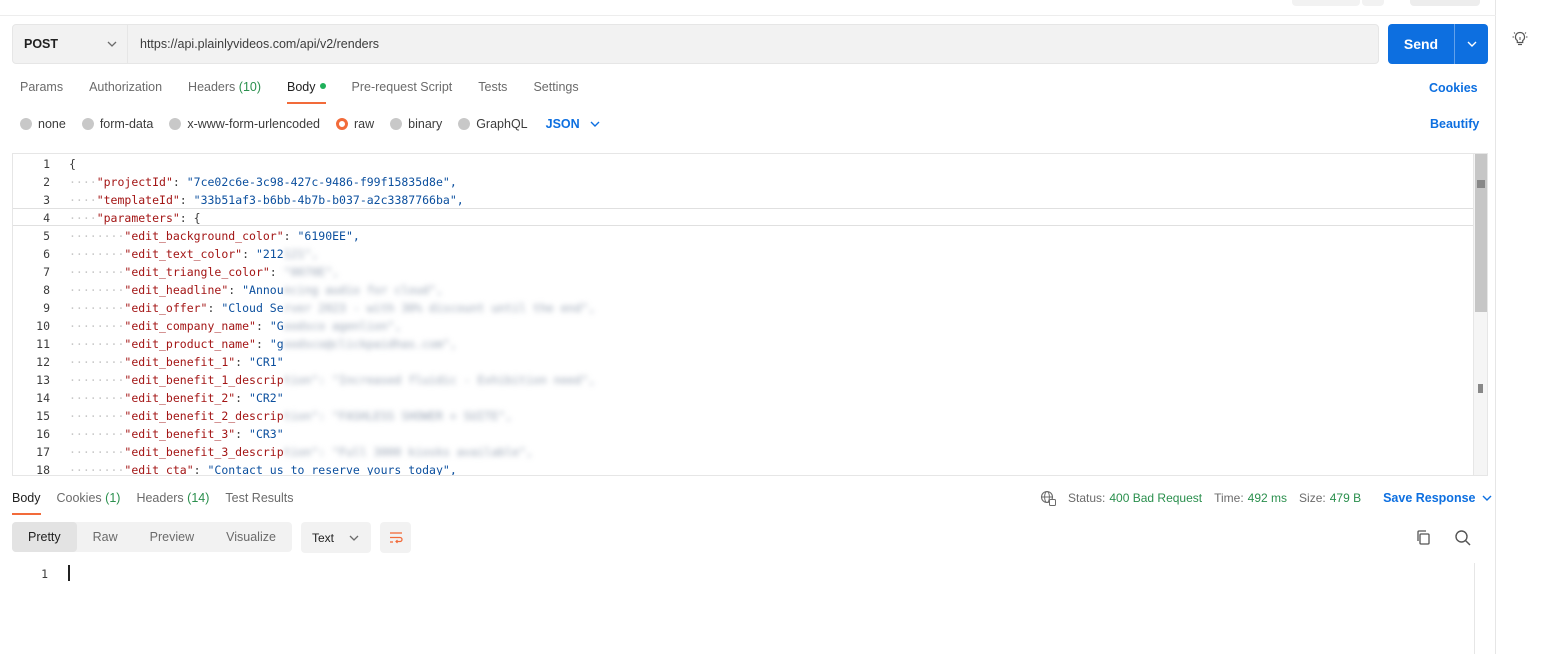 This screenshot has width=1541, height=654. Describe the element at coordinates (556, 87) in the screenshot. I see `tab-label: Settings` at that location.